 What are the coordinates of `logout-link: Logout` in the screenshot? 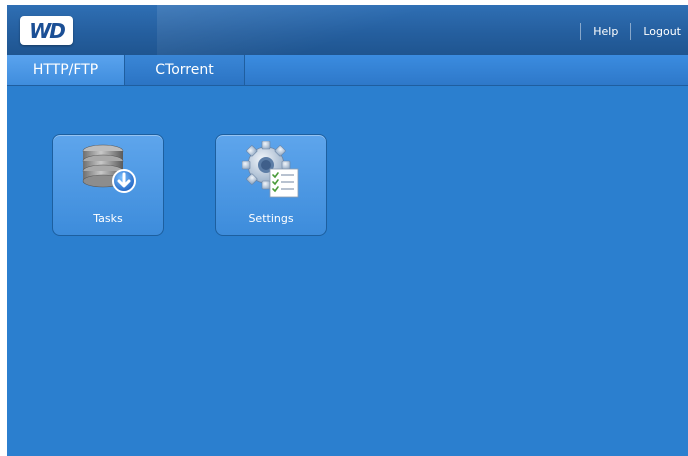 It's located at (662, 31).